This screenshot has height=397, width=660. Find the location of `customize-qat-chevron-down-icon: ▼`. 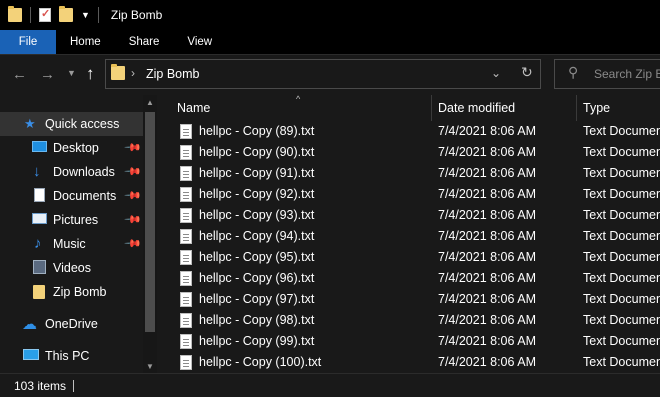

customize-qat-chevron-down-icon: ▼ is located at coordinates (85, 15).